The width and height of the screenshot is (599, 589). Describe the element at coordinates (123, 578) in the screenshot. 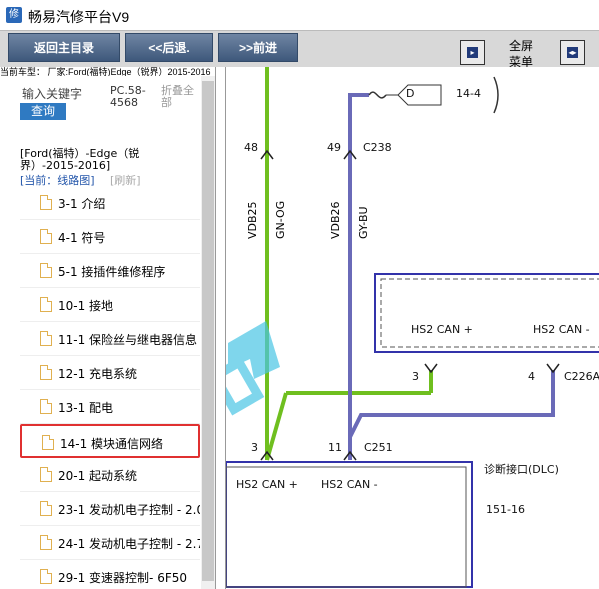

I see `tree-item-label: 29-1 变速器控制- 6F50` at that location.